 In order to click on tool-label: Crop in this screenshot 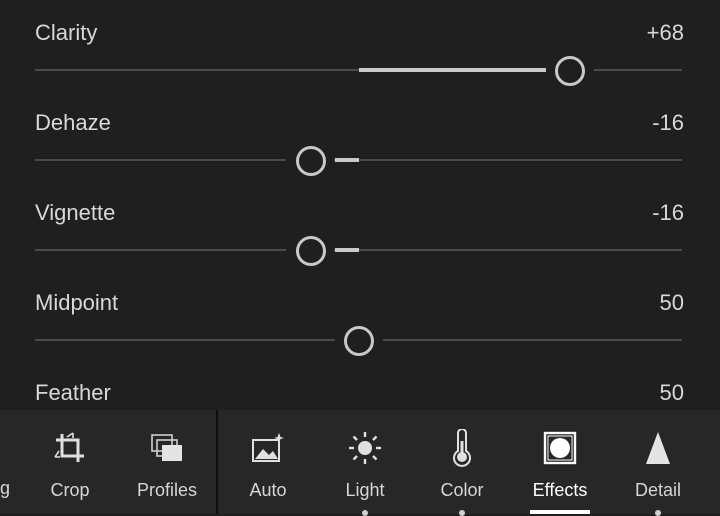, I will do `click(70, 490)`.